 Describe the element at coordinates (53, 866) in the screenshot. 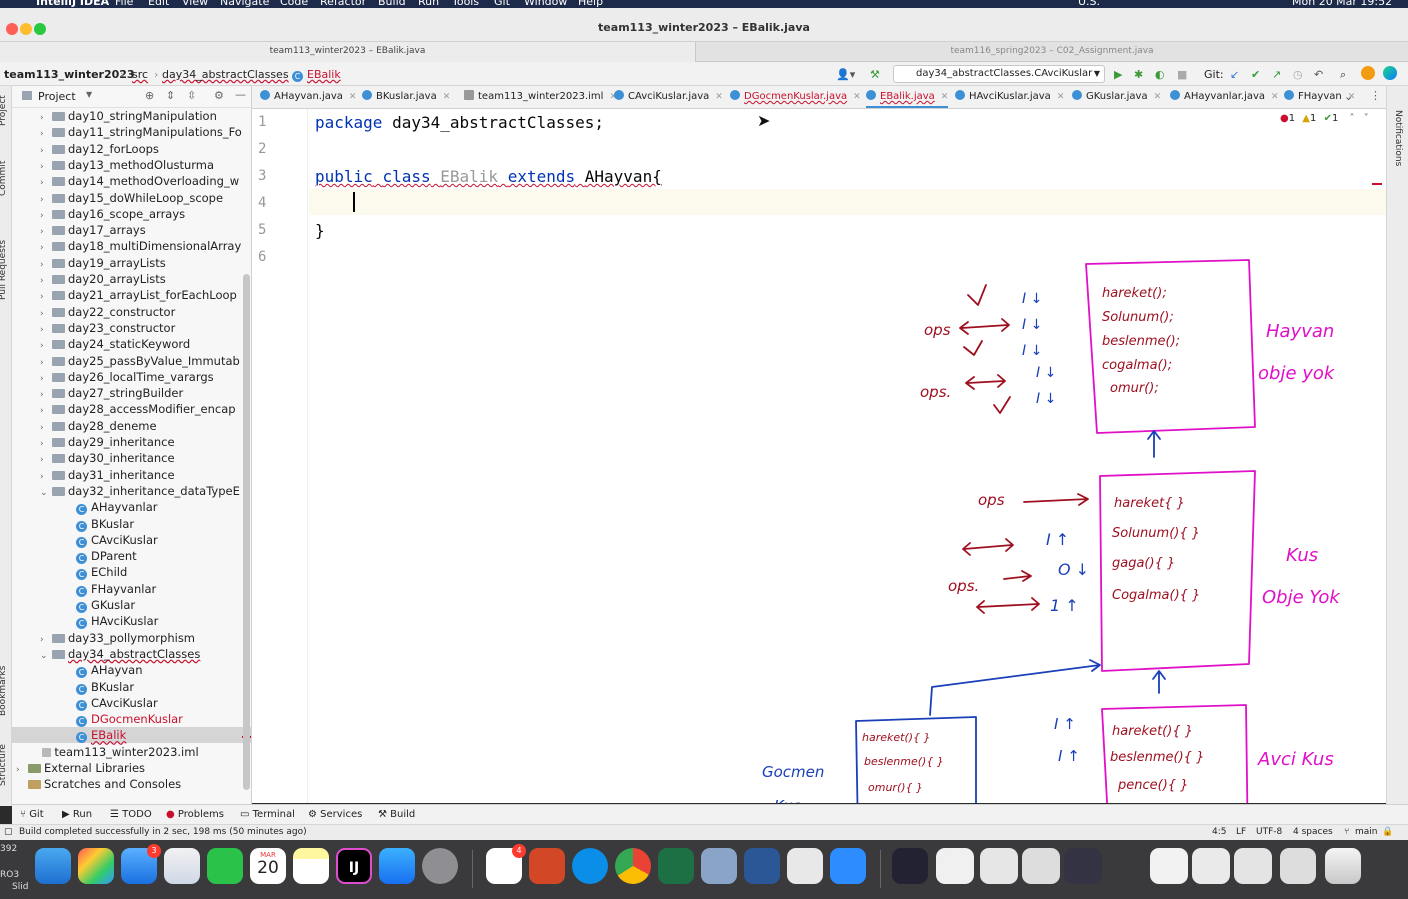

I see `finder-icon` at that location.